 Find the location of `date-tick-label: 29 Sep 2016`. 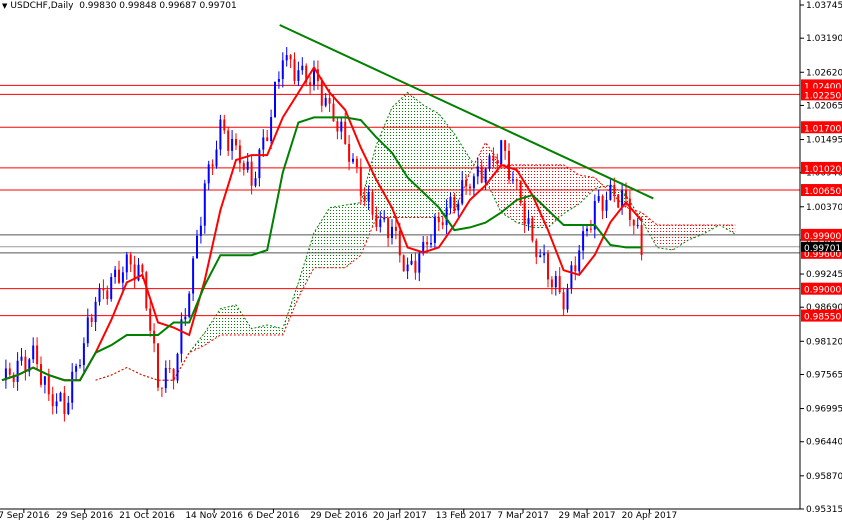

date-tick-label: 29 Sep 2016 is located at coordinates (84, 515).